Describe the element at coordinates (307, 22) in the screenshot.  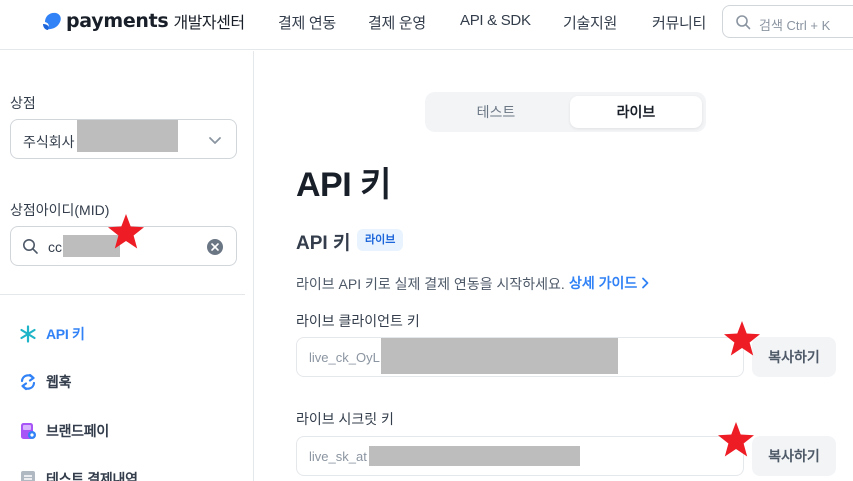
I see `nav-integration: 결제 연동` at that location.